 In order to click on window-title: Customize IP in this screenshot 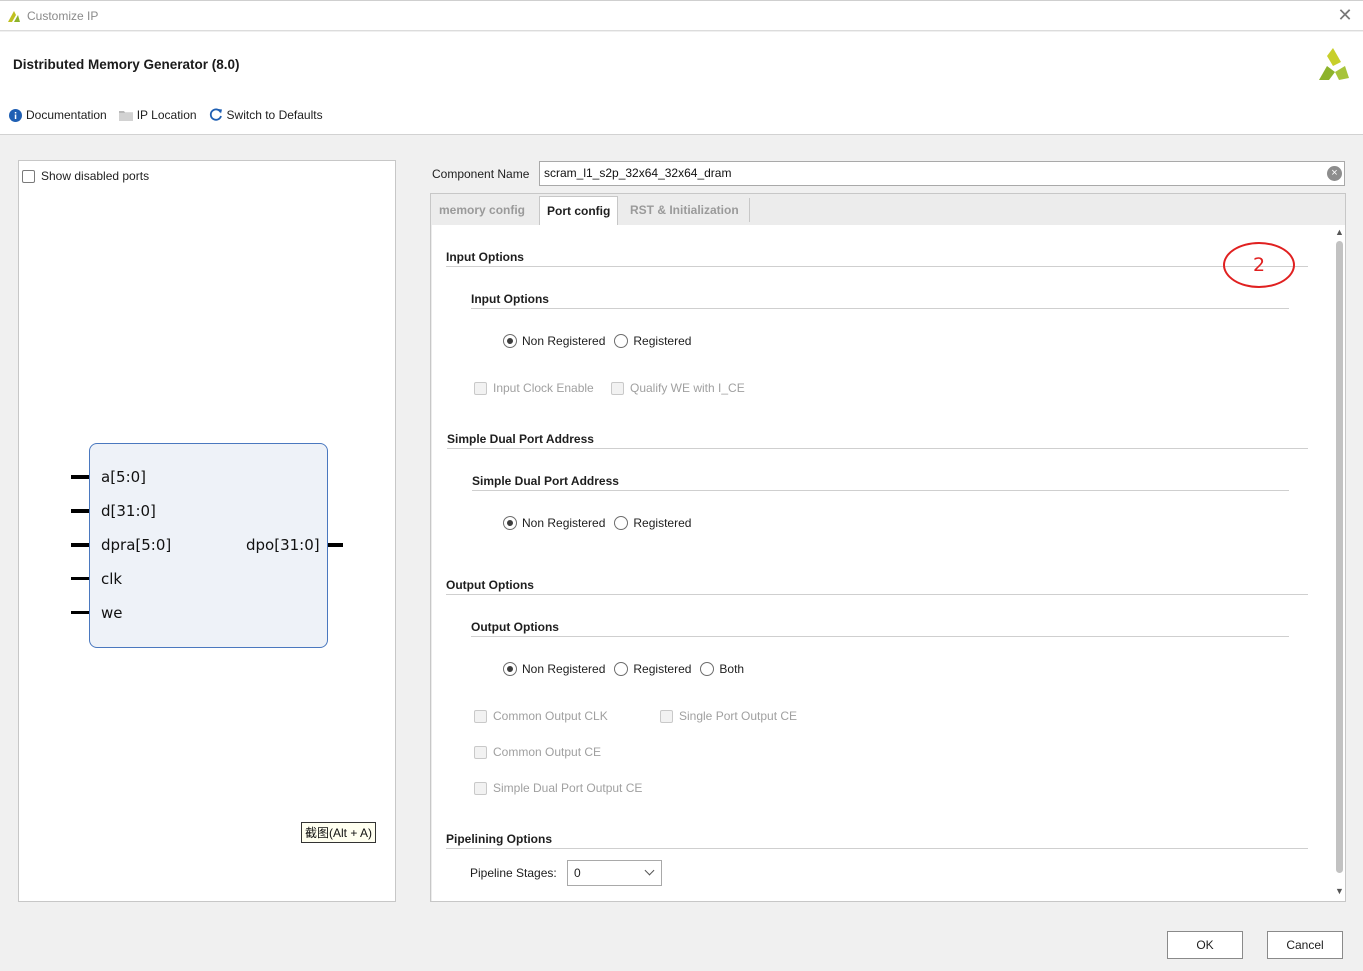, I will do `click(63, 16)`.